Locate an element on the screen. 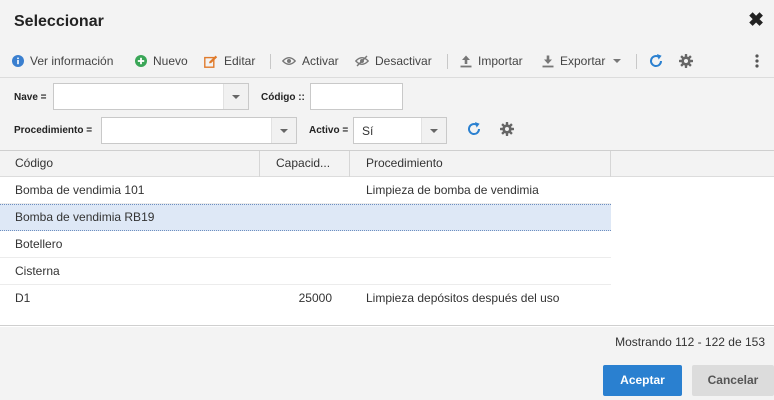 Image resolution: width=774 pixels, height=400 pixels. cell-procedimiento: Limpieza depósitos después del uso is located at coordinates (463, 298).